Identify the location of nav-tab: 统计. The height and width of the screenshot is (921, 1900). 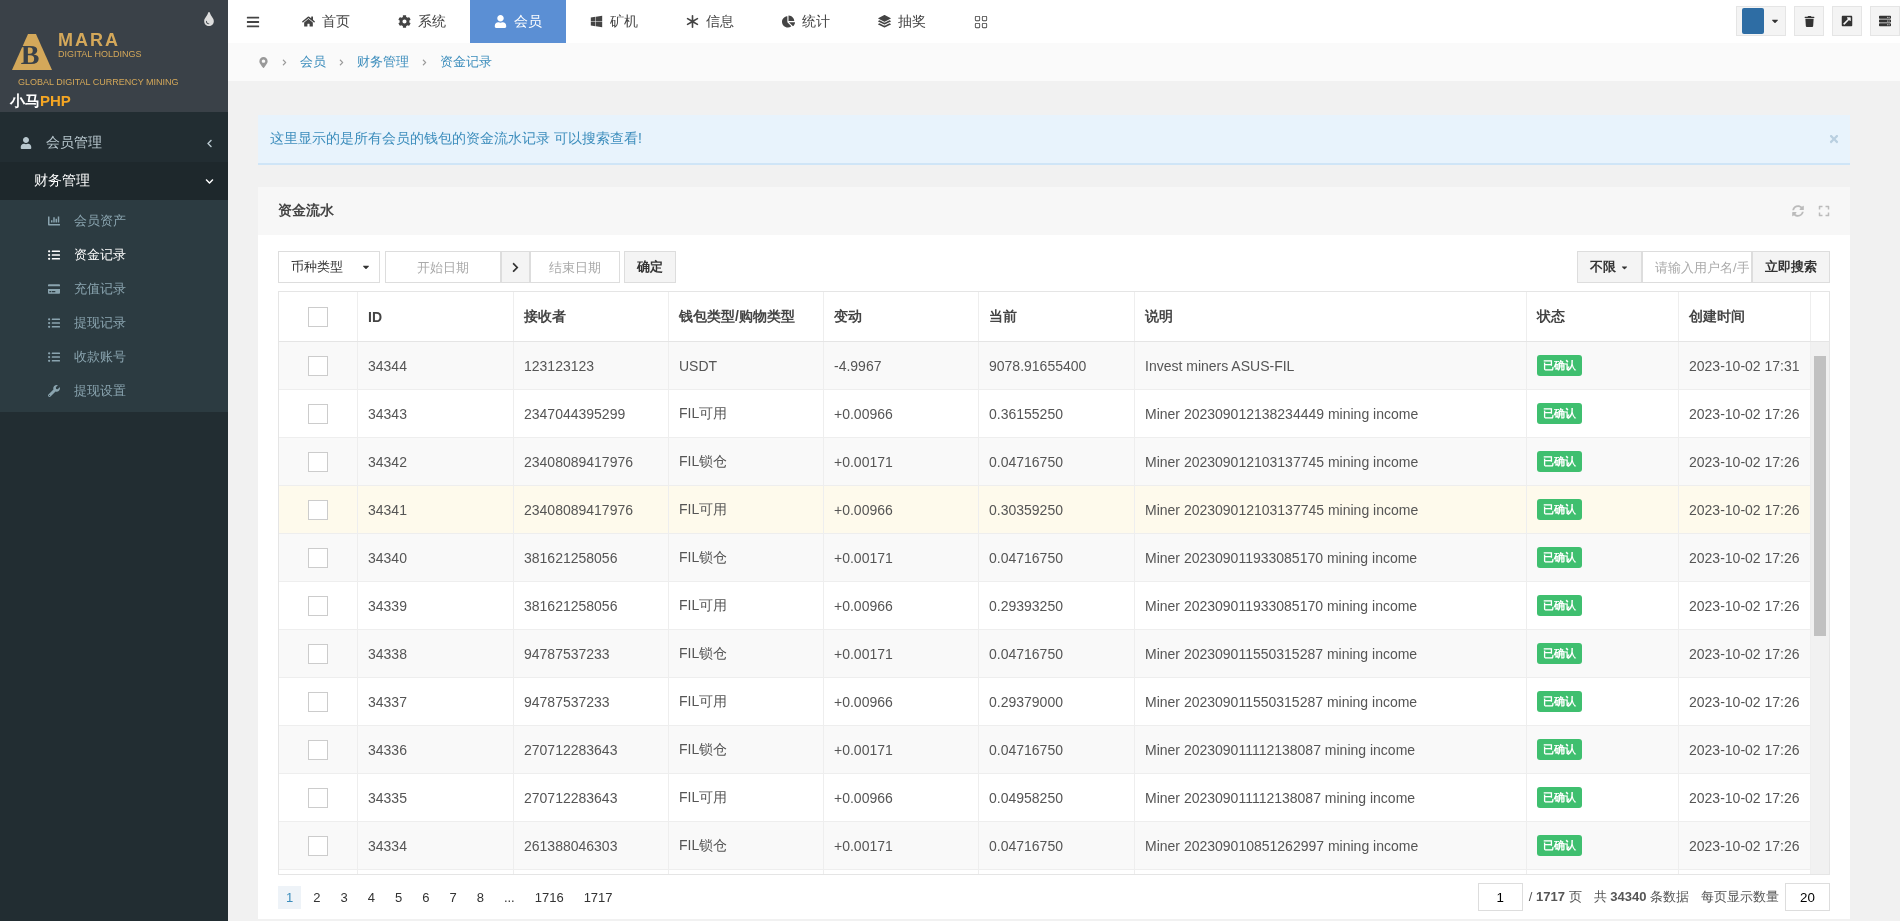
(806, 21).